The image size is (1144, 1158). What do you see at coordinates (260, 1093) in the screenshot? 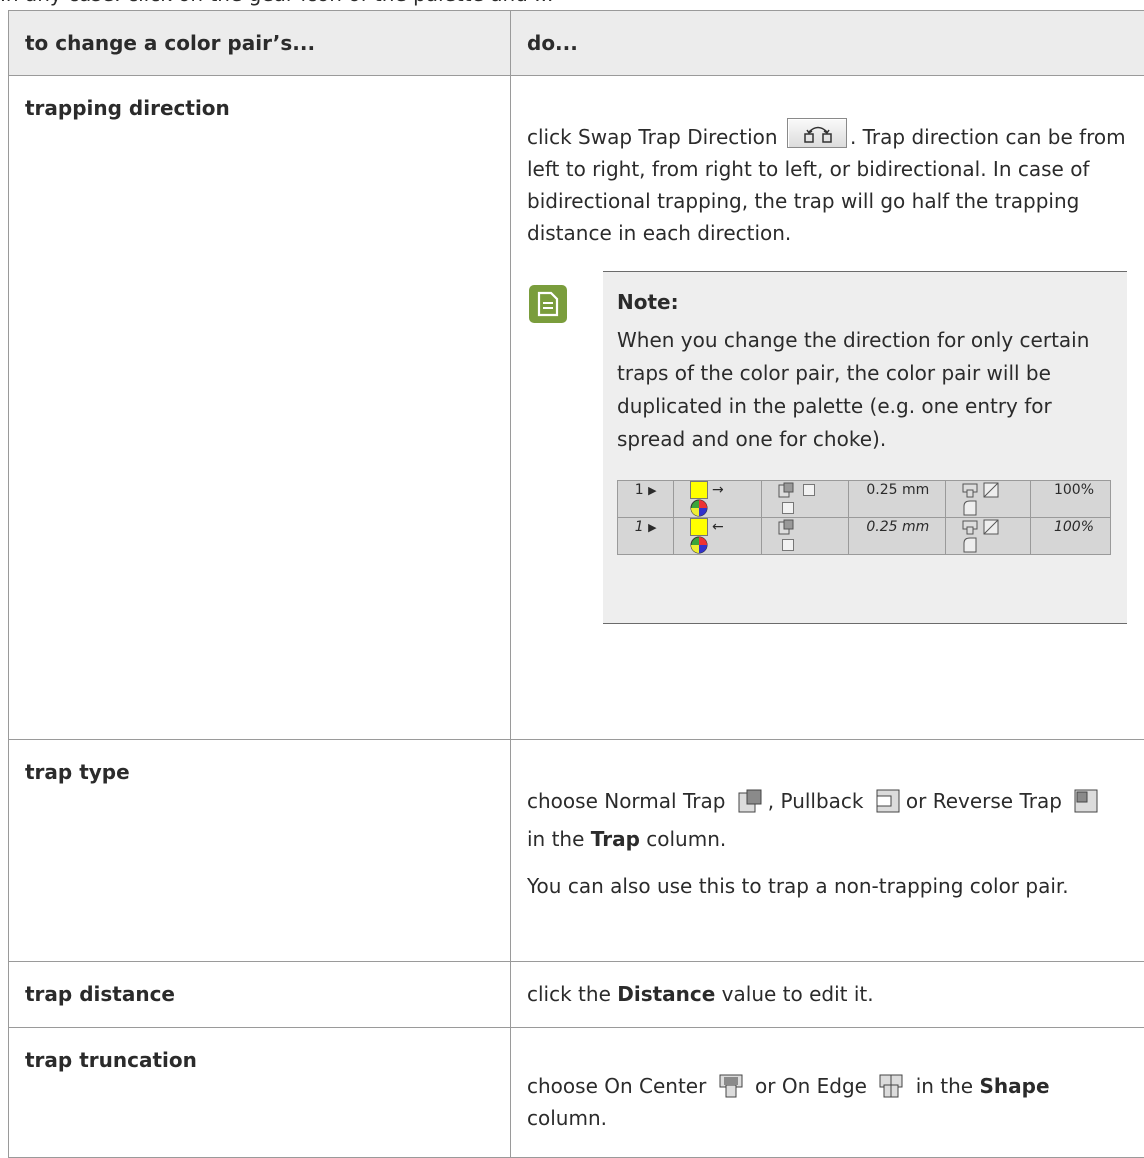
I see `row-label-truncation: trap truncation` at bounding box center [260, 1093].